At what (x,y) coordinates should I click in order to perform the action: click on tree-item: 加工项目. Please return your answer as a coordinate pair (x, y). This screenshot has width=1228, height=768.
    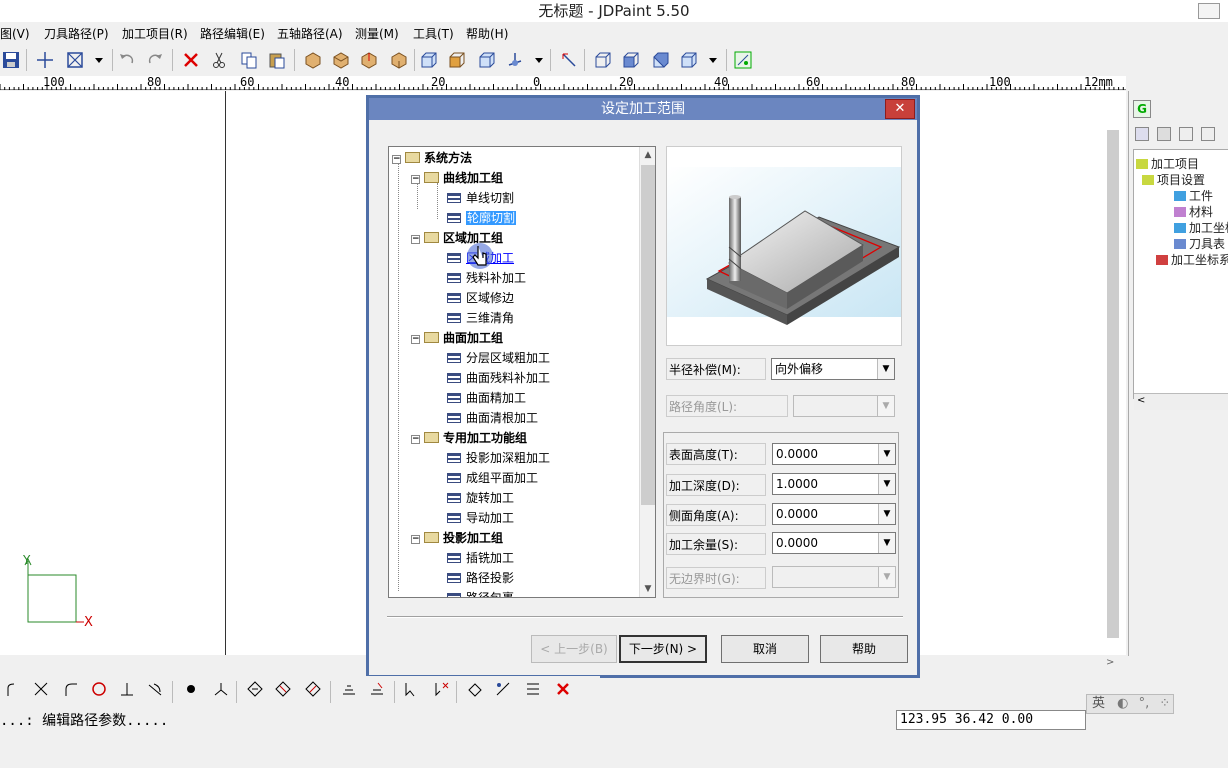
    Looking at the image, I should click on (1167, 164).